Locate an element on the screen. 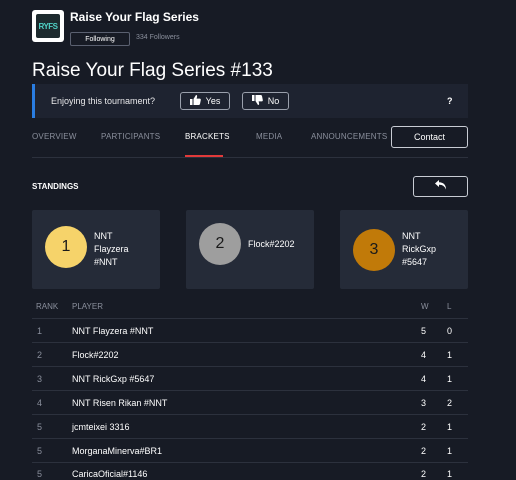 This screenshot has width=516, height=480. player-cell: NNT Risen Rikan #NNT is located at coordinates (120, 403).